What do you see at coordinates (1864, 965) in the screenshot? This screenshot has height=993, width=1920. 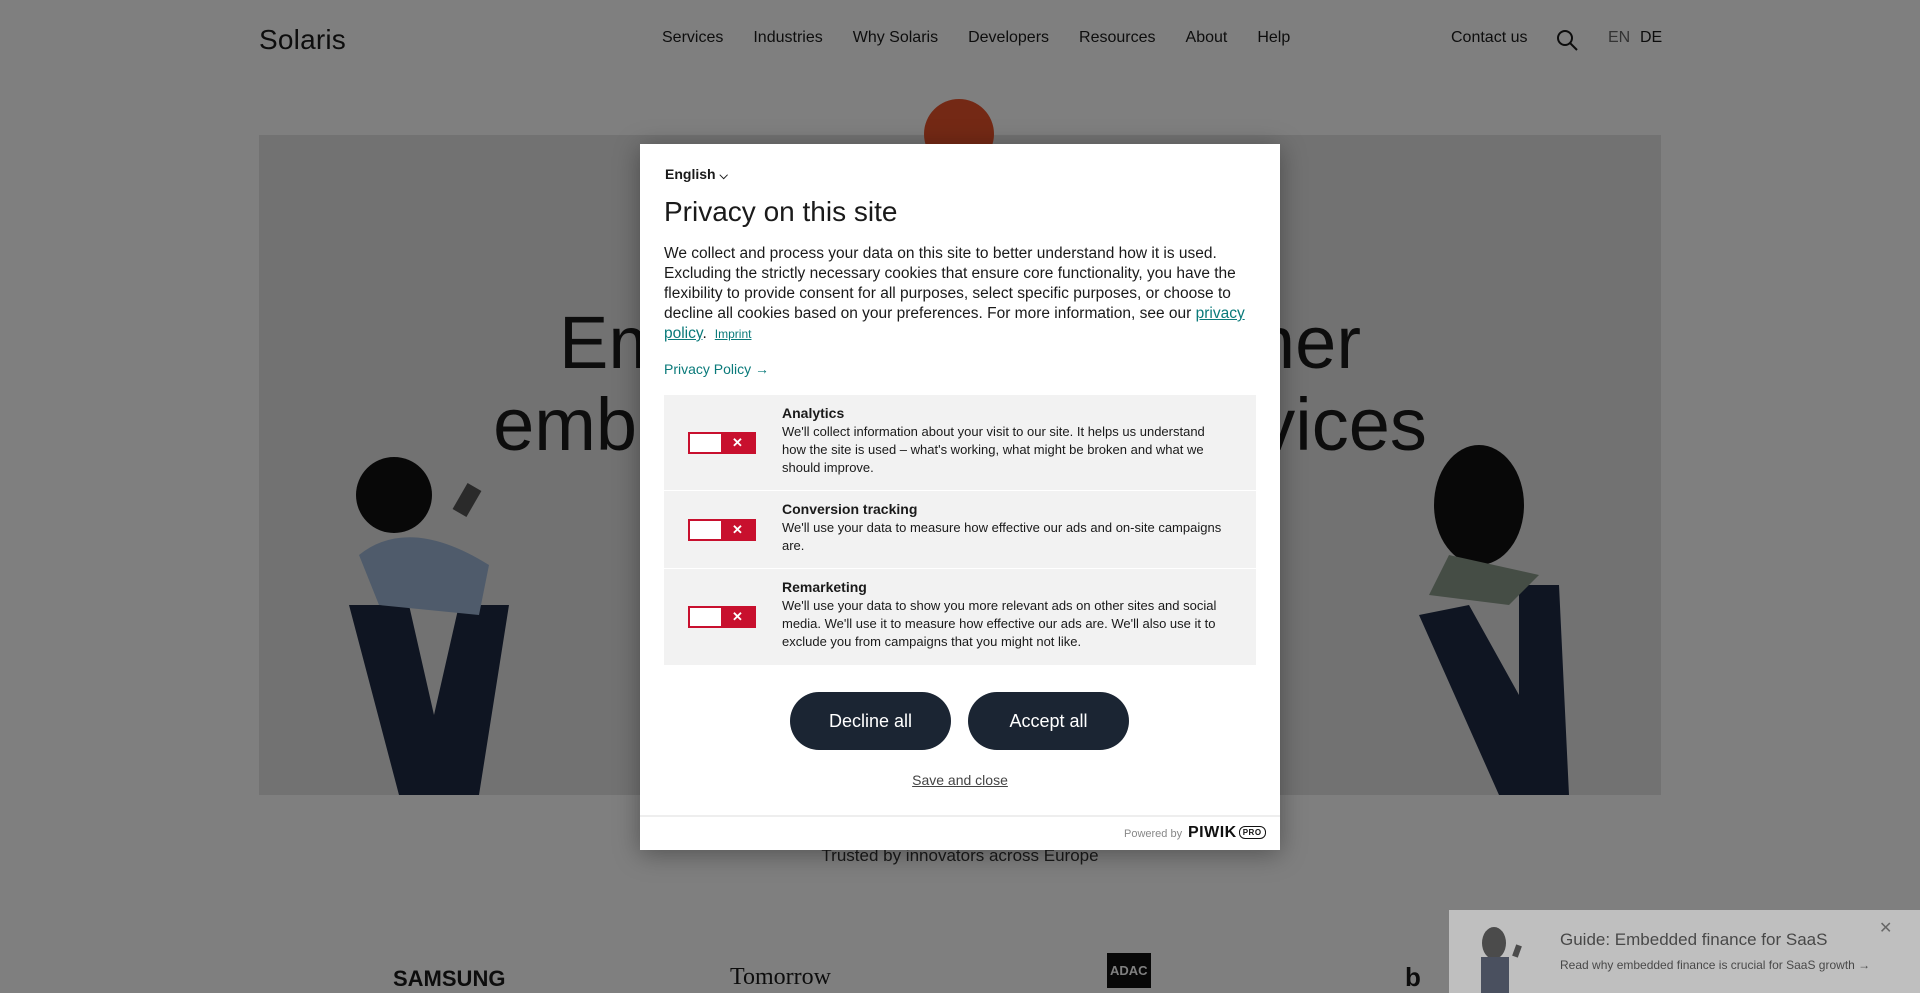 I see `arrow-right-icon: →` at bounding box center [1864, 965].